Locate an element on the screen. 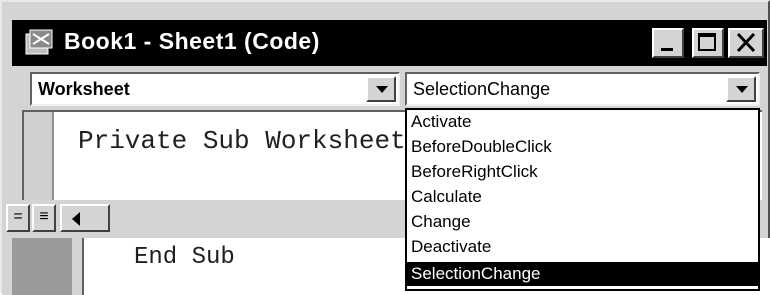 This screenshot has width=770, height=295. procedure-combo-value: SelectionChange is located at coordinates (482, 89).